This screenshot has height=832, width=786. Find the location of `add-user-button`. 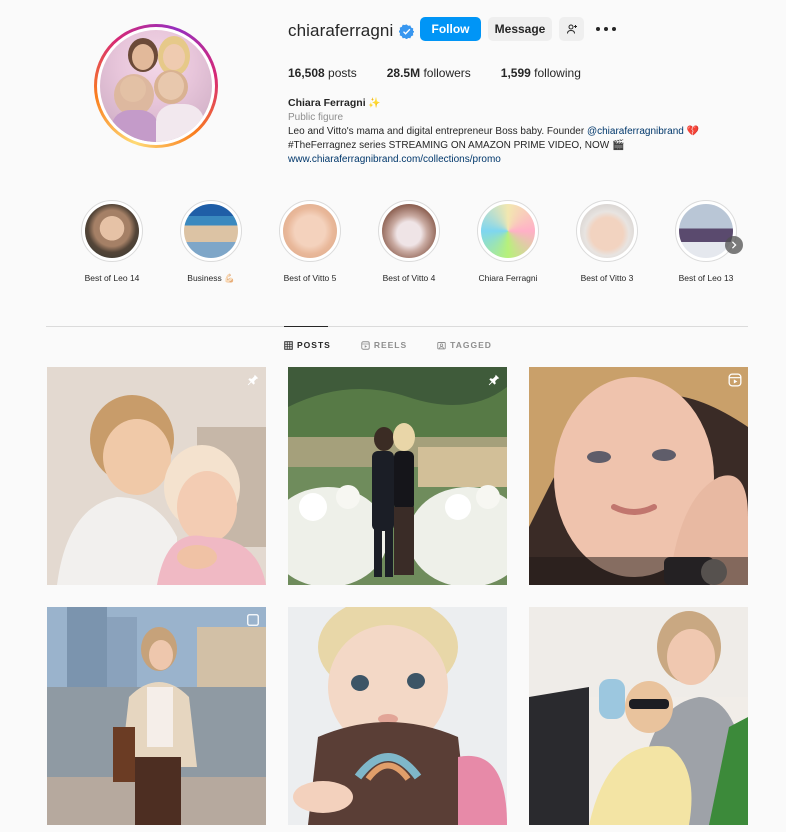

add-user-button is located at coordinates (571, 29).